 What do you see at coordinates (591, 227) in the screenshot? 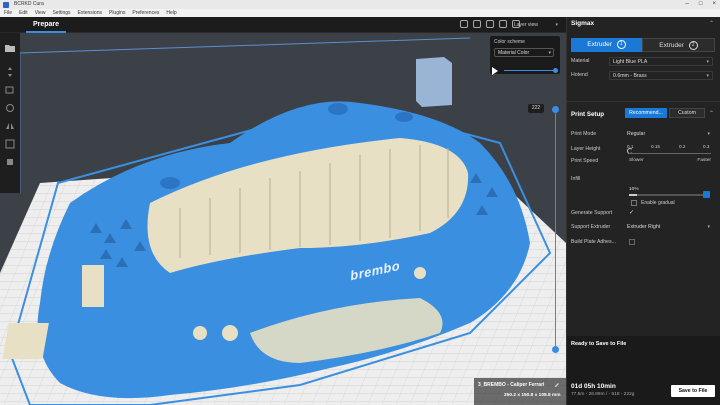
I see `support-extruder-label: Support Extruder` at bounding box center [591, 227].